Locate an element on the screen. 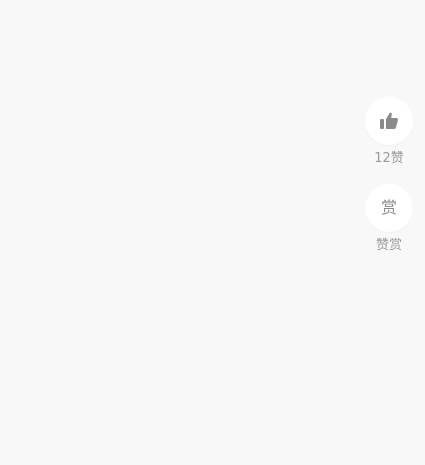 This screenshot has height=465, width=425. thumbs-up-icon is located at coordinates (389, 120).